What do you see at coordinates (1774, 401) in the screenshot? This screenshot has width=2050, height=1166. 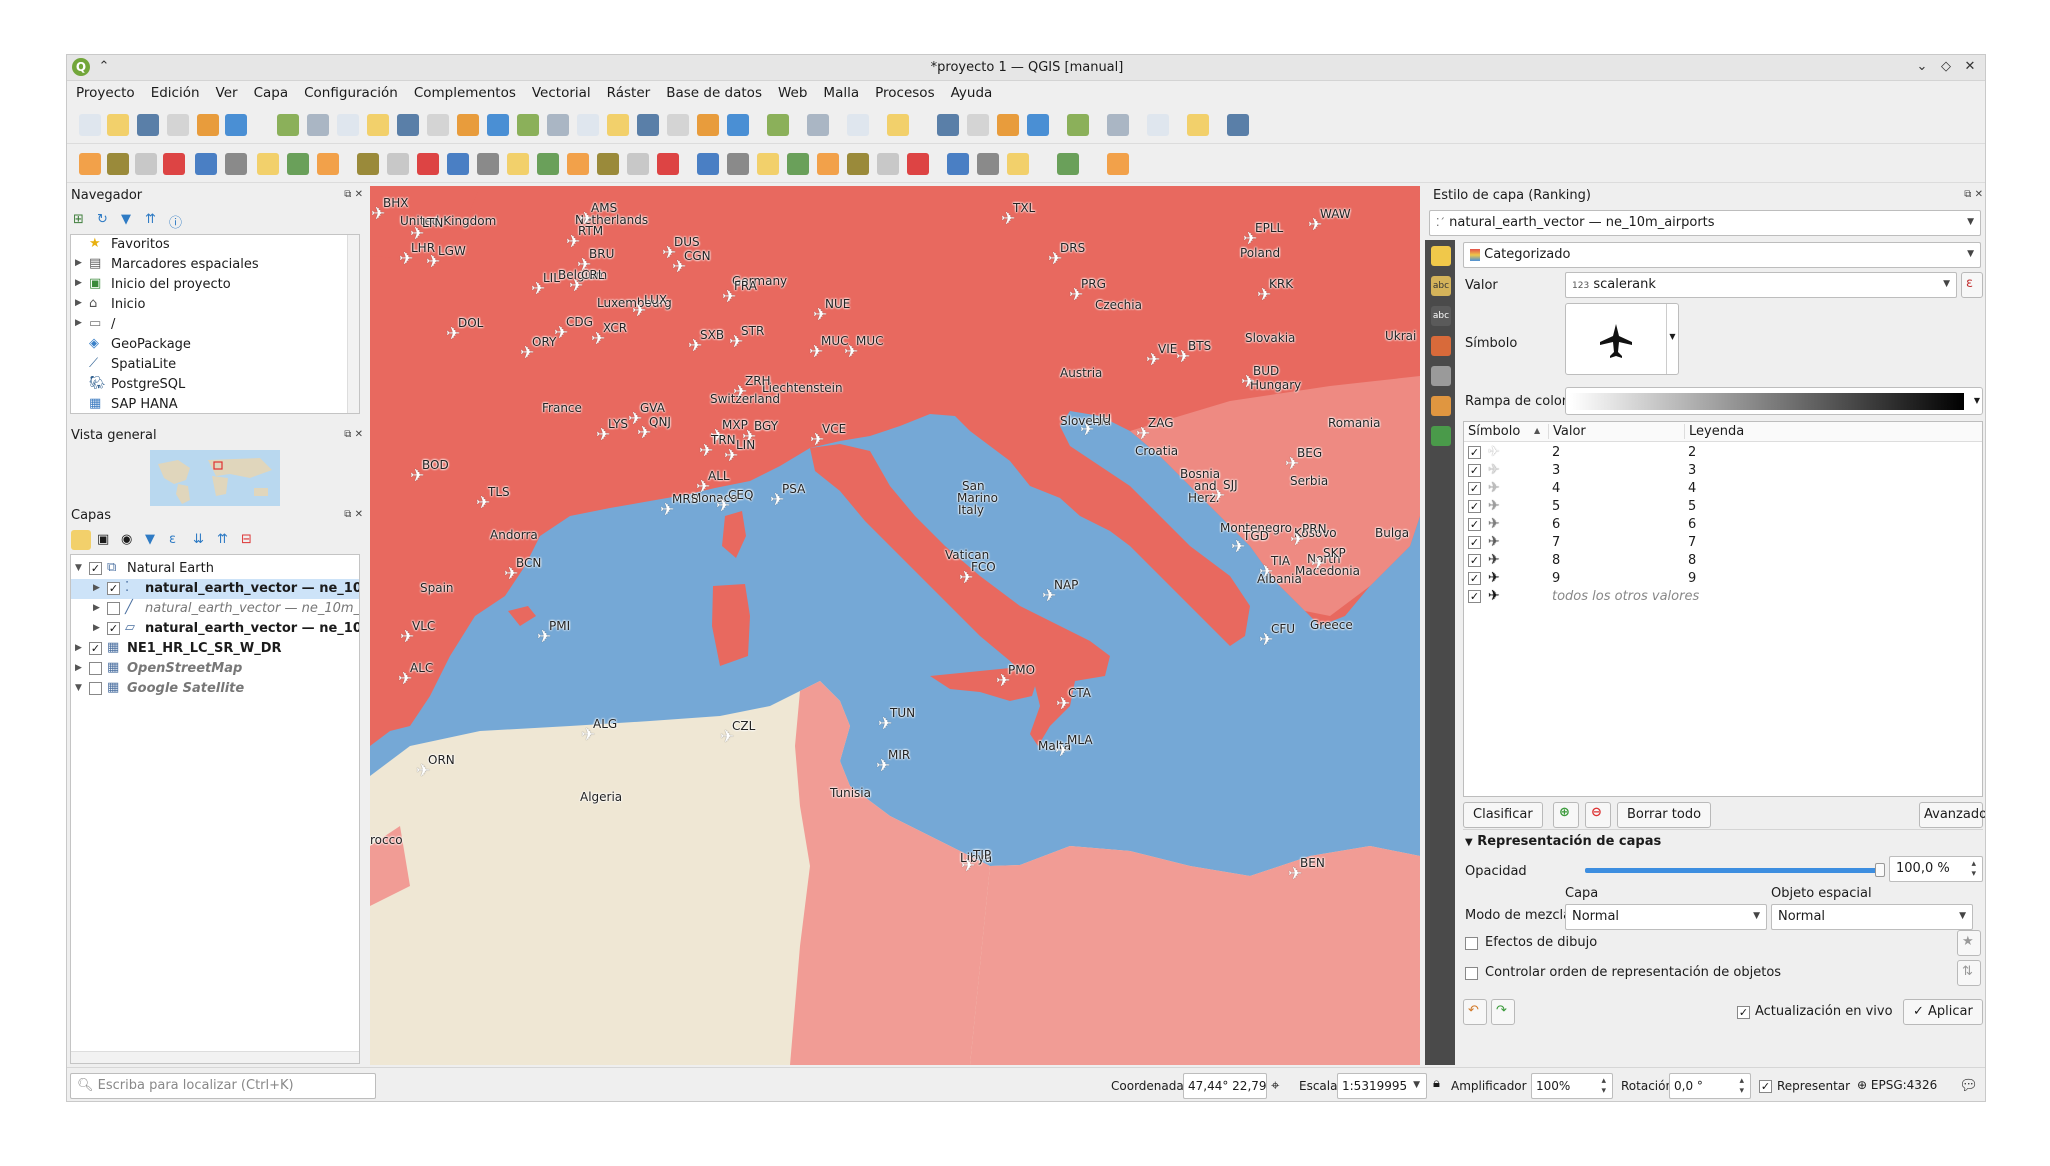 I see `color-ramp-button: ▼` at bounding box center [1774, 401].